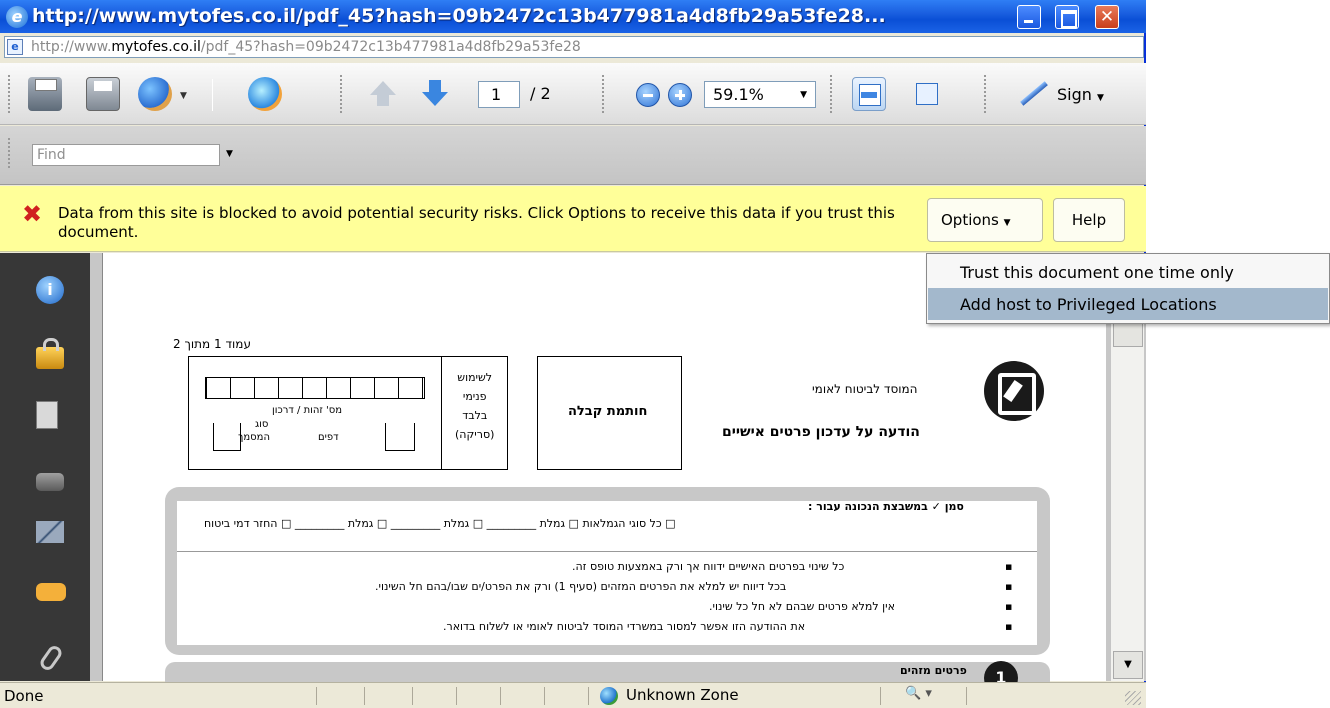  What do you see at coordinates (540, 93) in the screenshot?
I see `page-total: / 2` at bounding box center [540, 93].